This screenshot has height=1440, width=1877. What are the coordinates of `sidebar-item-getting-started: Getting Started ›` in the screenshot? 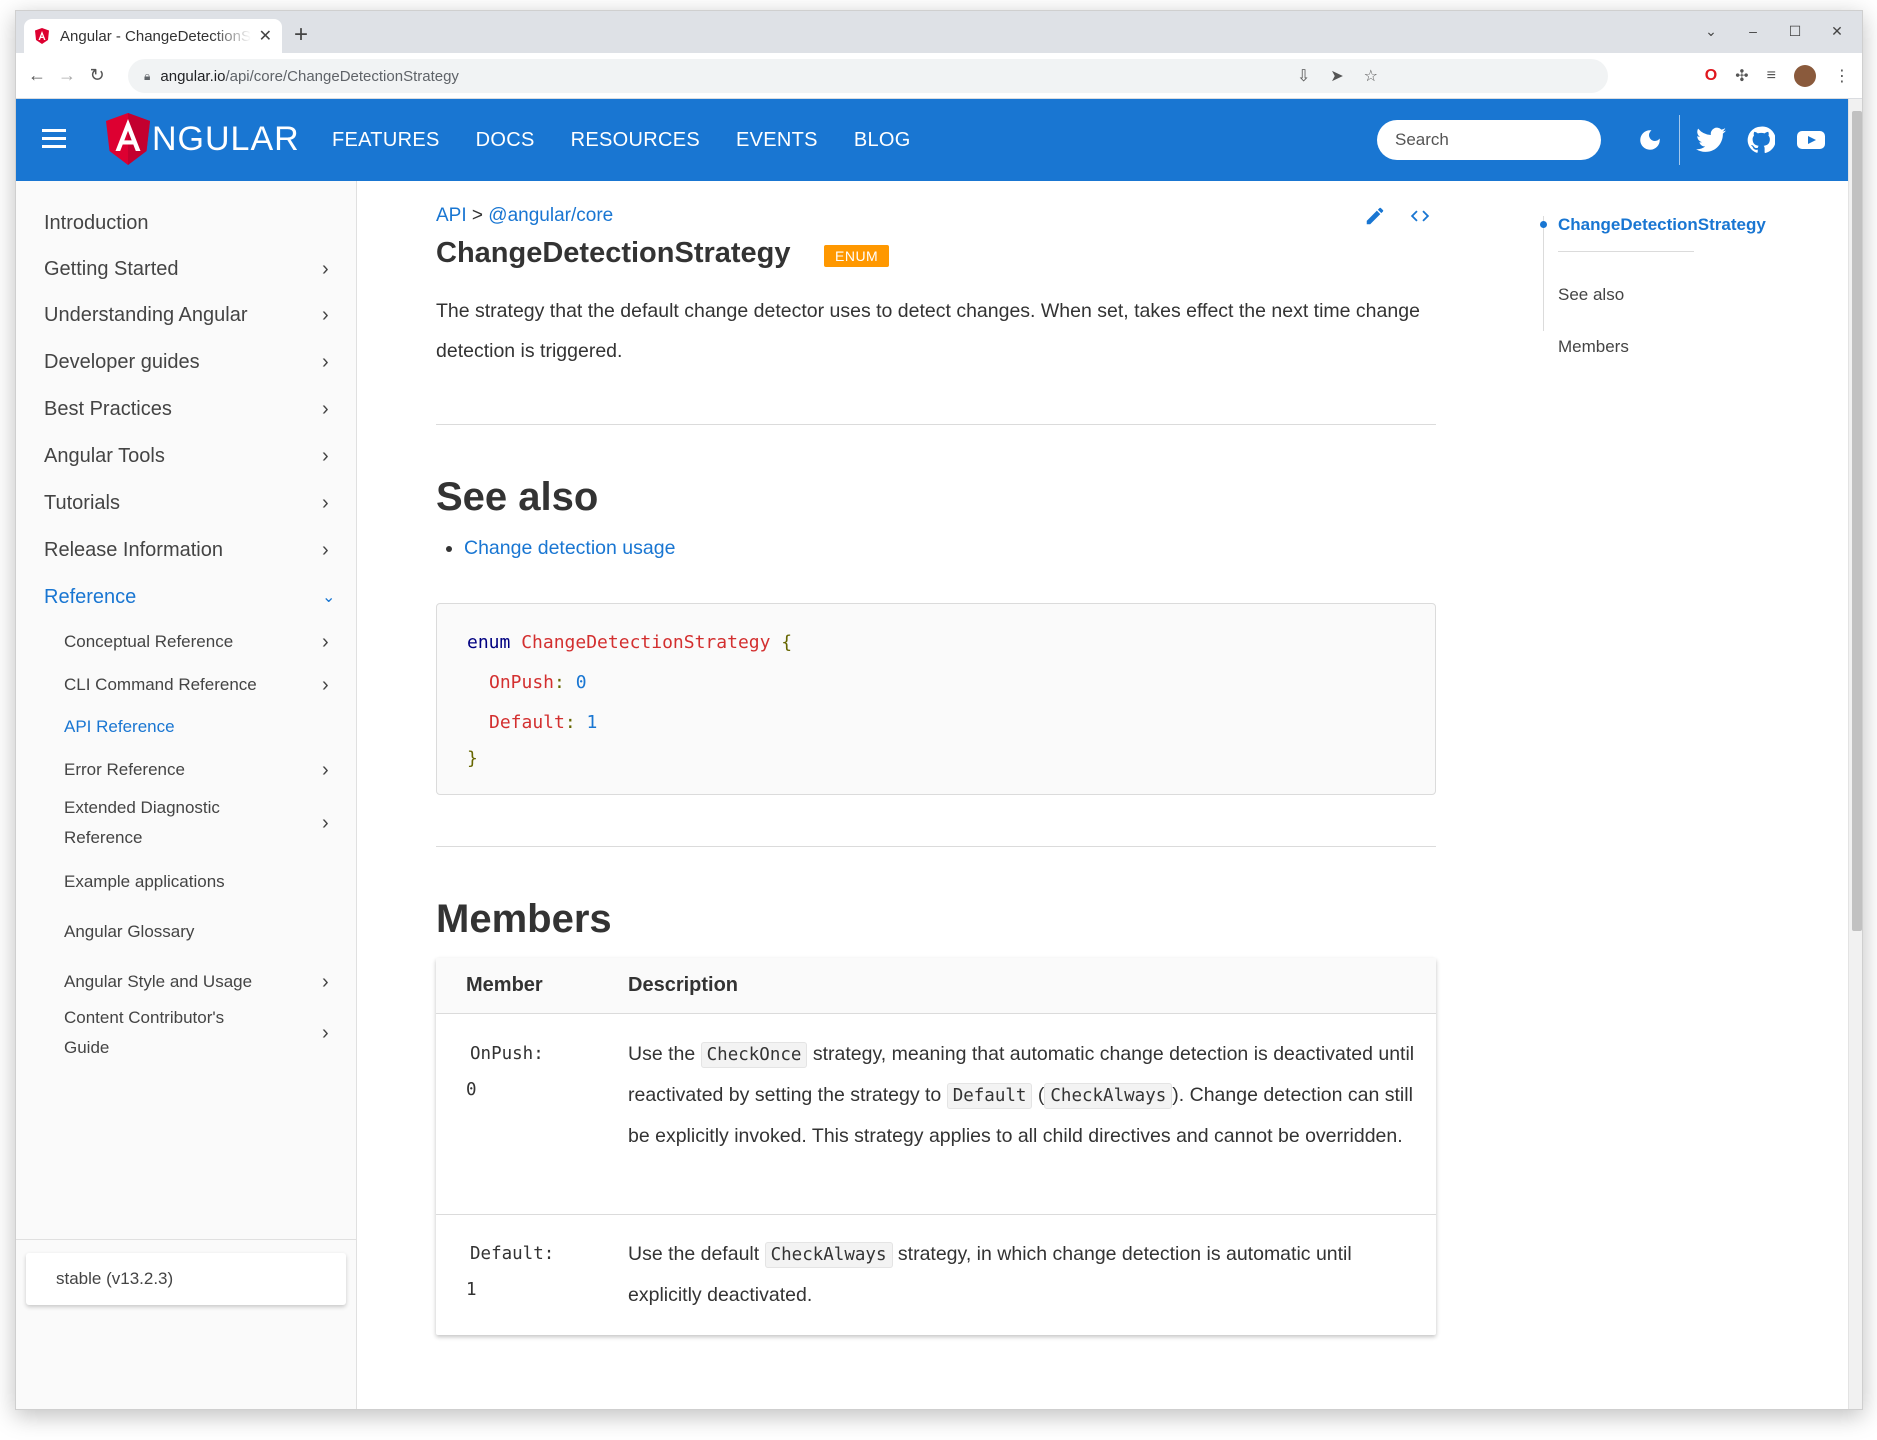 It's located at (186, 269).